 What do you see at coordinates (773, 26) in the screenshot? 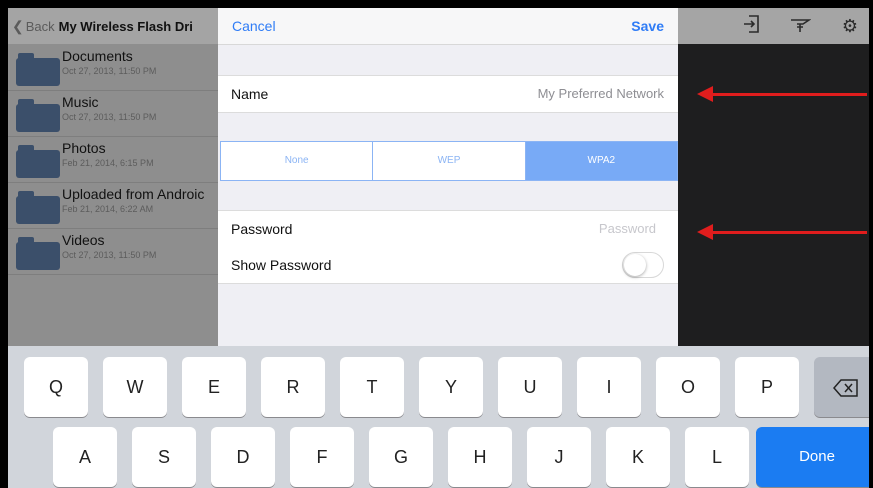
I see `top-toolbar: ⚙` at bounding box center [773, 26].